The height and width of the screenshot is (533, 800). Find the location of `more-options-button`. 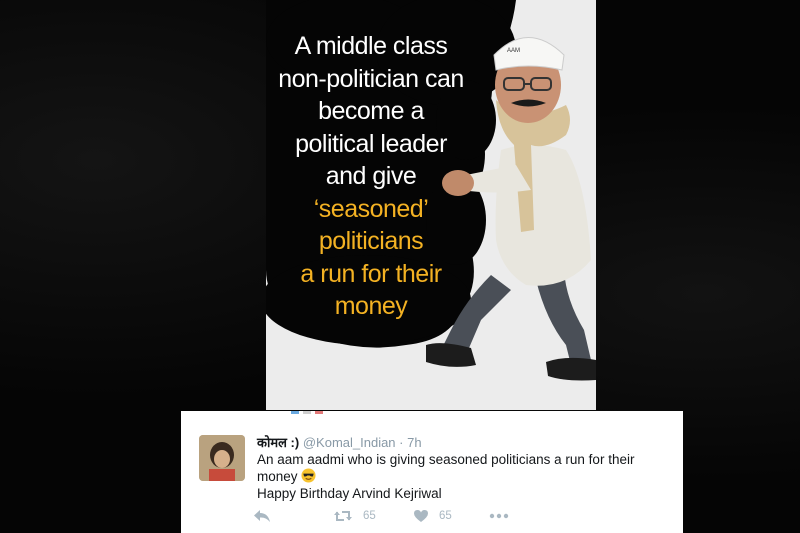

more-options-button is located at coordinates (499, 516).